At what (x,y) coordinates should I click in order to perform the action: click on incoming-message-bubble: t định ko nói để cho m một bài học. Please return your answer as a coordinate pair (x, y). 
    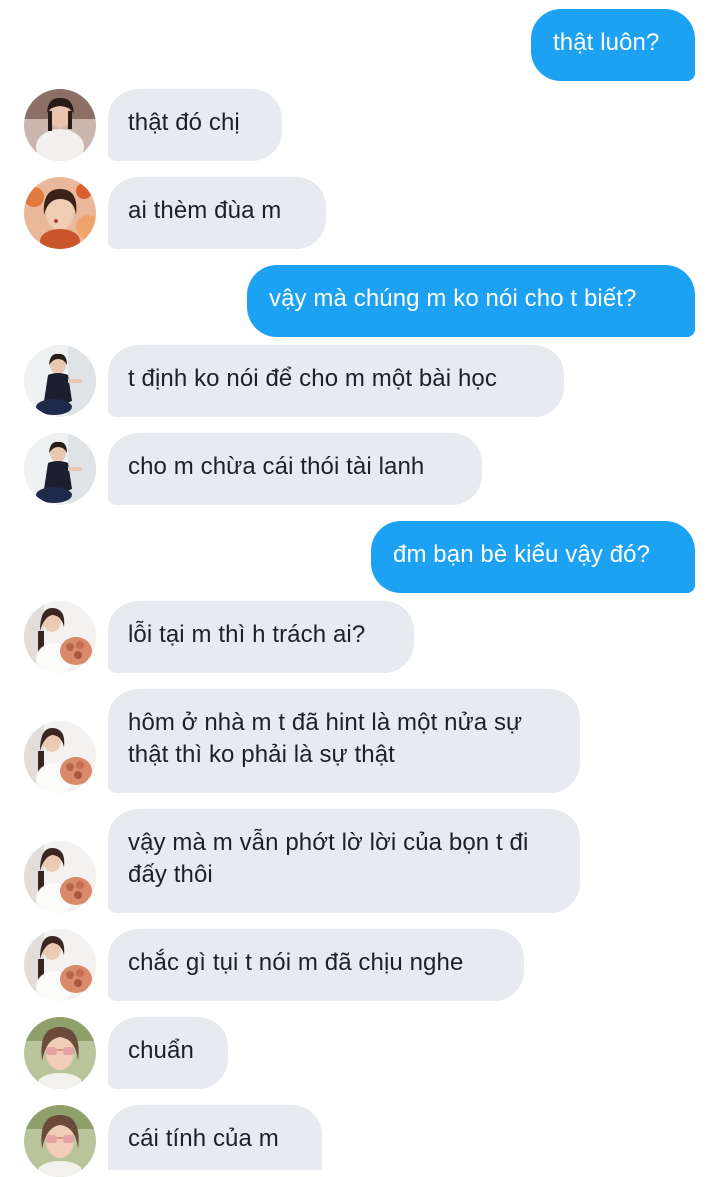
    Looking at the image, I should click on (336, 381).